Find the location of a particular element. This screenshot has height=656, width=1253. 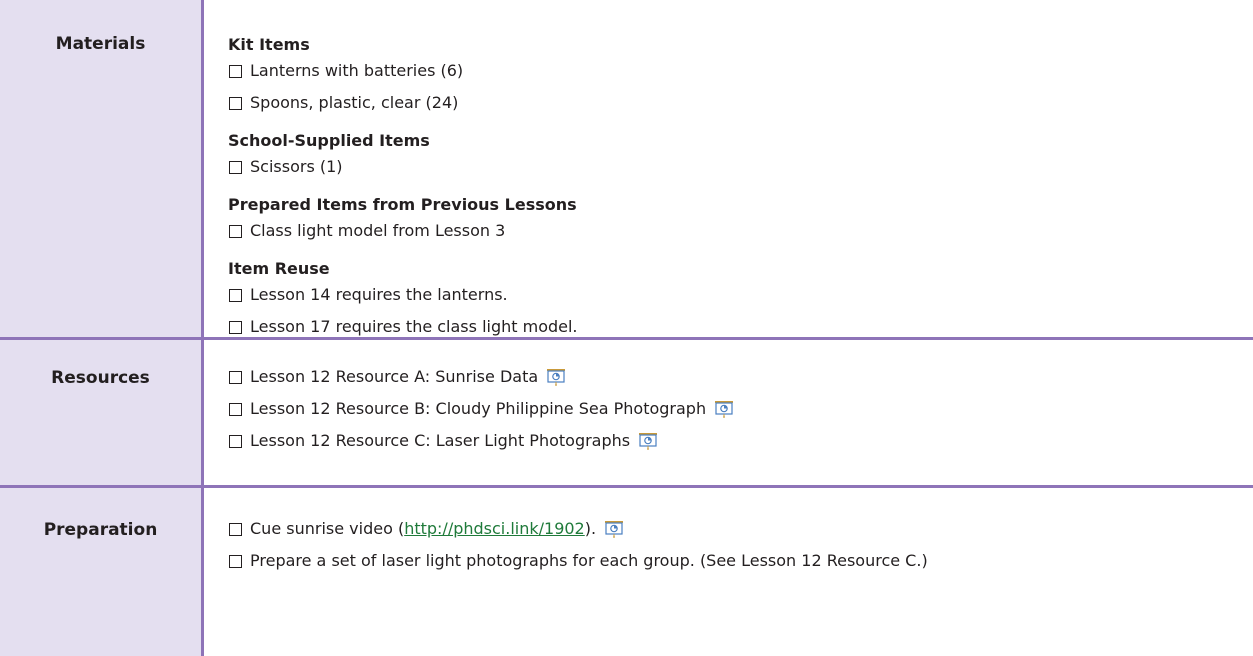

preparation-label: Preparation is located at coordinates (100, 530).